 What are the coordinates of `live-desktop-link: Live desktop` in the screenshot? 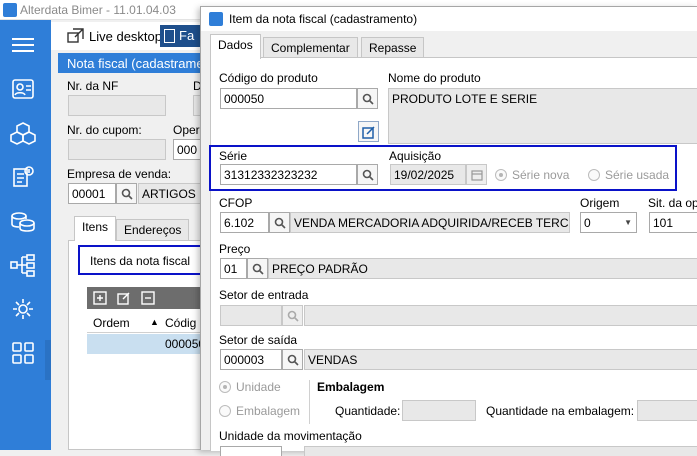 It's located at (125, 36).